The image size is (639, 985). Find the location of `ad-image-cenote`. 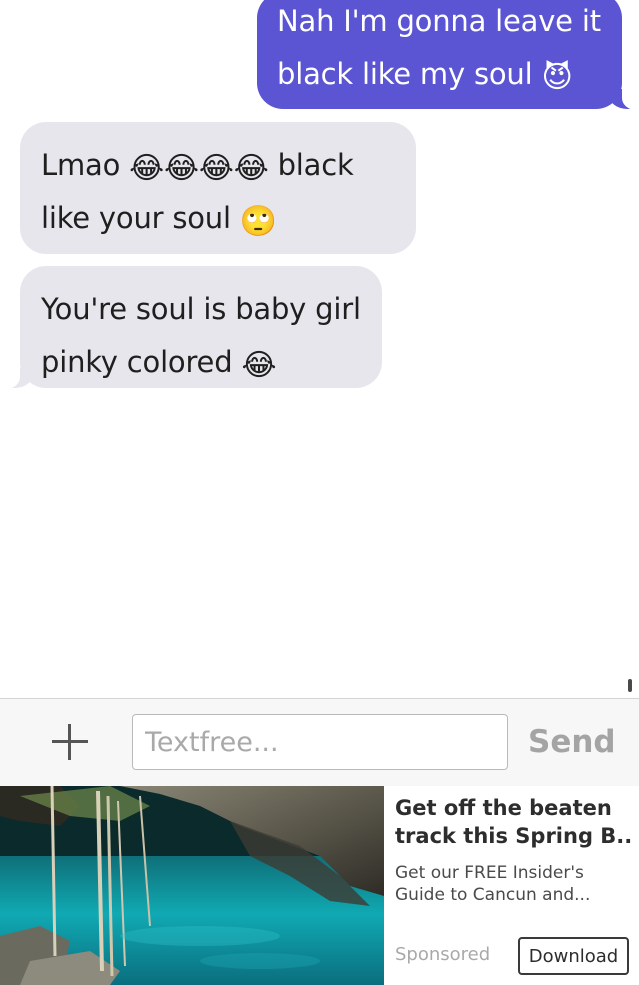

ad-image-cenote is located at coordinates (192, 885).